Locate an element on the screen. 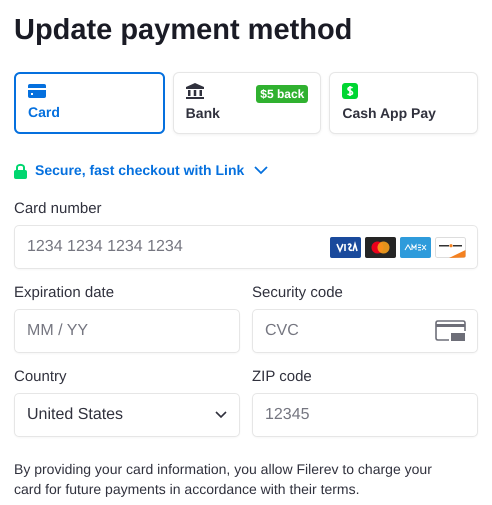 The height and width of the screenshot is (505, 492). input-field: CVC is located at coordinates (365, 331).